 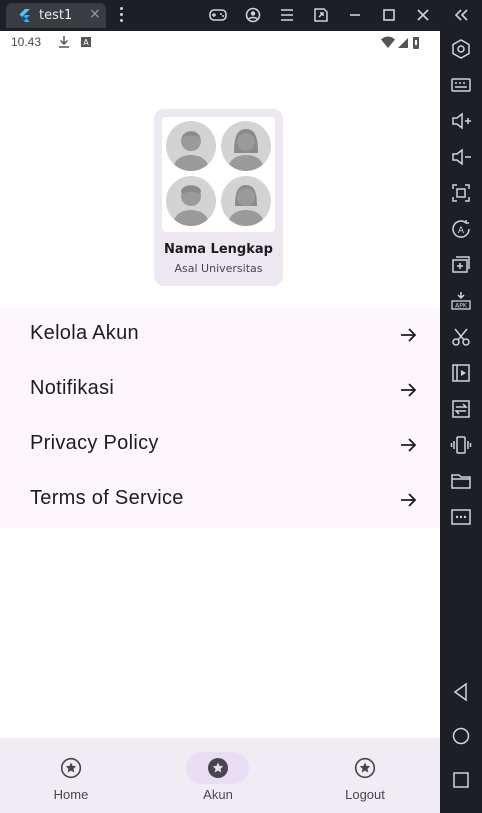 What do you see at coordinates (84, 333) in the screenshot?
I see `menu-item-label: Kelola Akun` at bounding box center [84, 333].